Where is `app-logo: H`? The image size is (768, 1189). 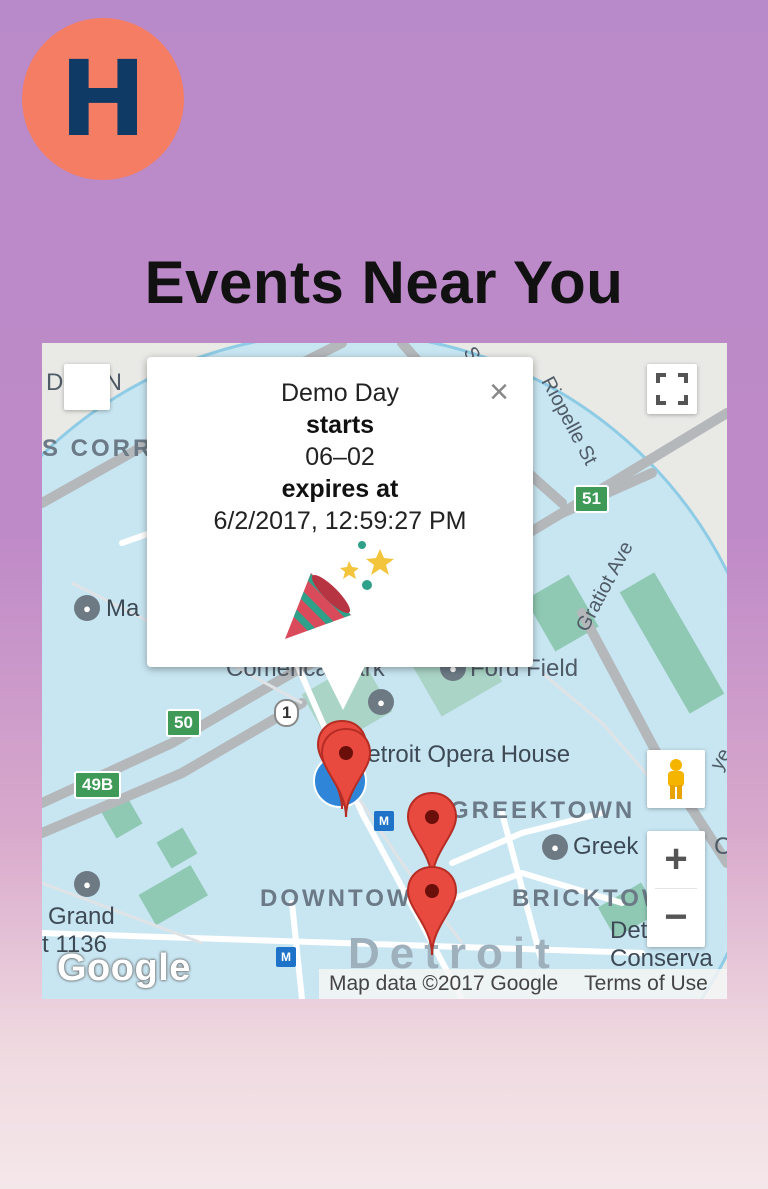
app-logo: H is located at coordinates (103, 99).